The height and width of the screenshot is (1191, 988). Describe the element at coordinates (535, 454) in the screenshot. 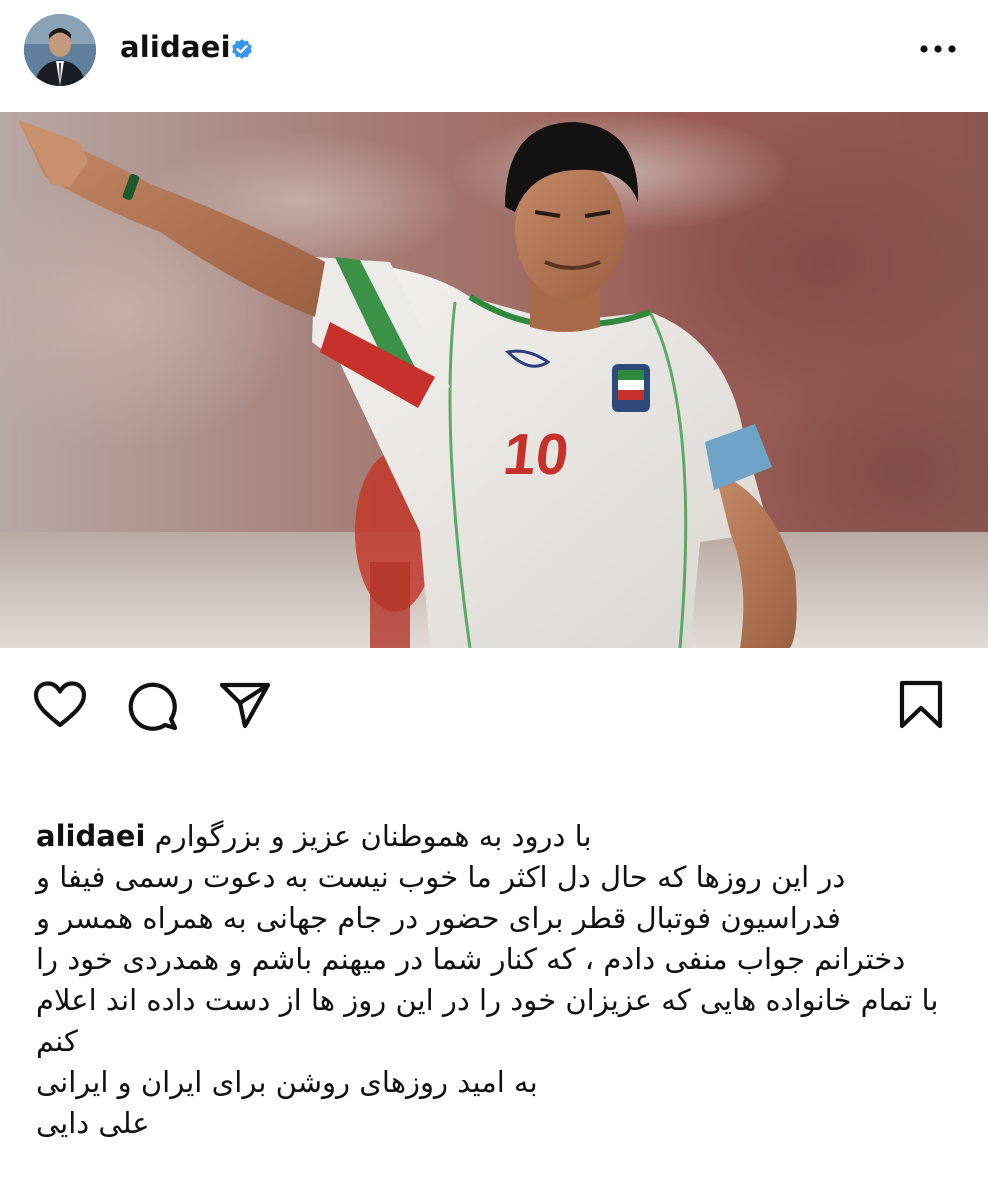

I see `jersey-number: 10` at that location.